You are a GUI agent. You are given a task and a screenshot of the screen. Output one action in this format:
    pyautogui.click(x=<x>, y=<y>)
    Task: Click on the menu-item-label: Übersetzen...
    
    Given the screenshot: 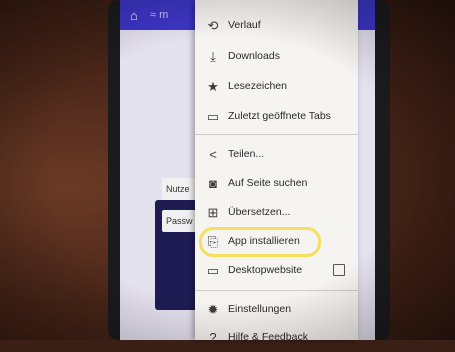 What is the action you would take?
    pyautogui.click(x=259, y=212)
    